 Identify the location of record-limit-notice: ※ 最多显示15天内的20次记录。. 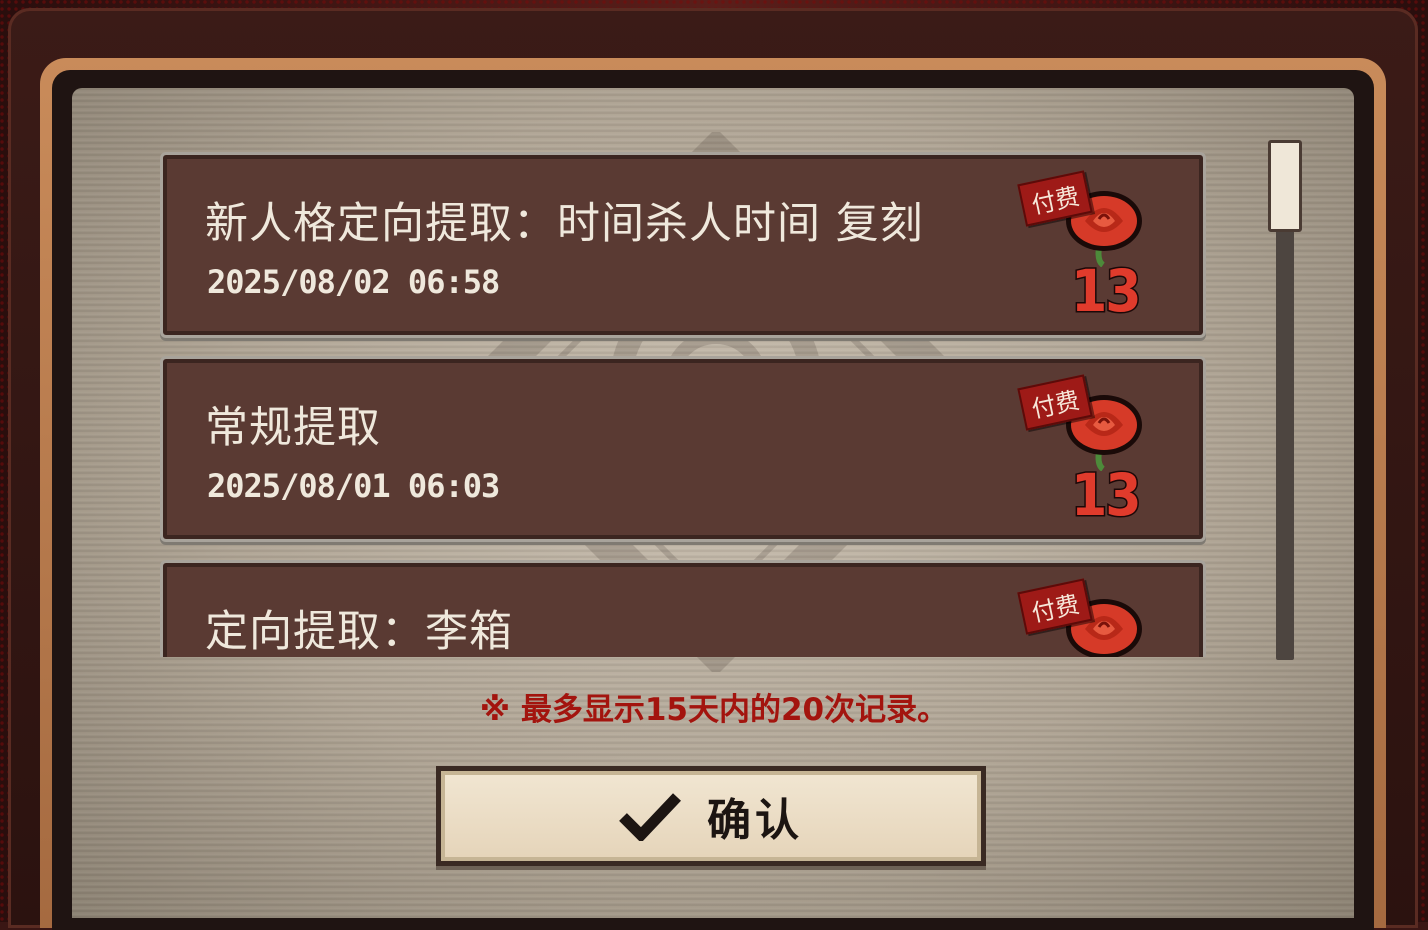
(714, 710).